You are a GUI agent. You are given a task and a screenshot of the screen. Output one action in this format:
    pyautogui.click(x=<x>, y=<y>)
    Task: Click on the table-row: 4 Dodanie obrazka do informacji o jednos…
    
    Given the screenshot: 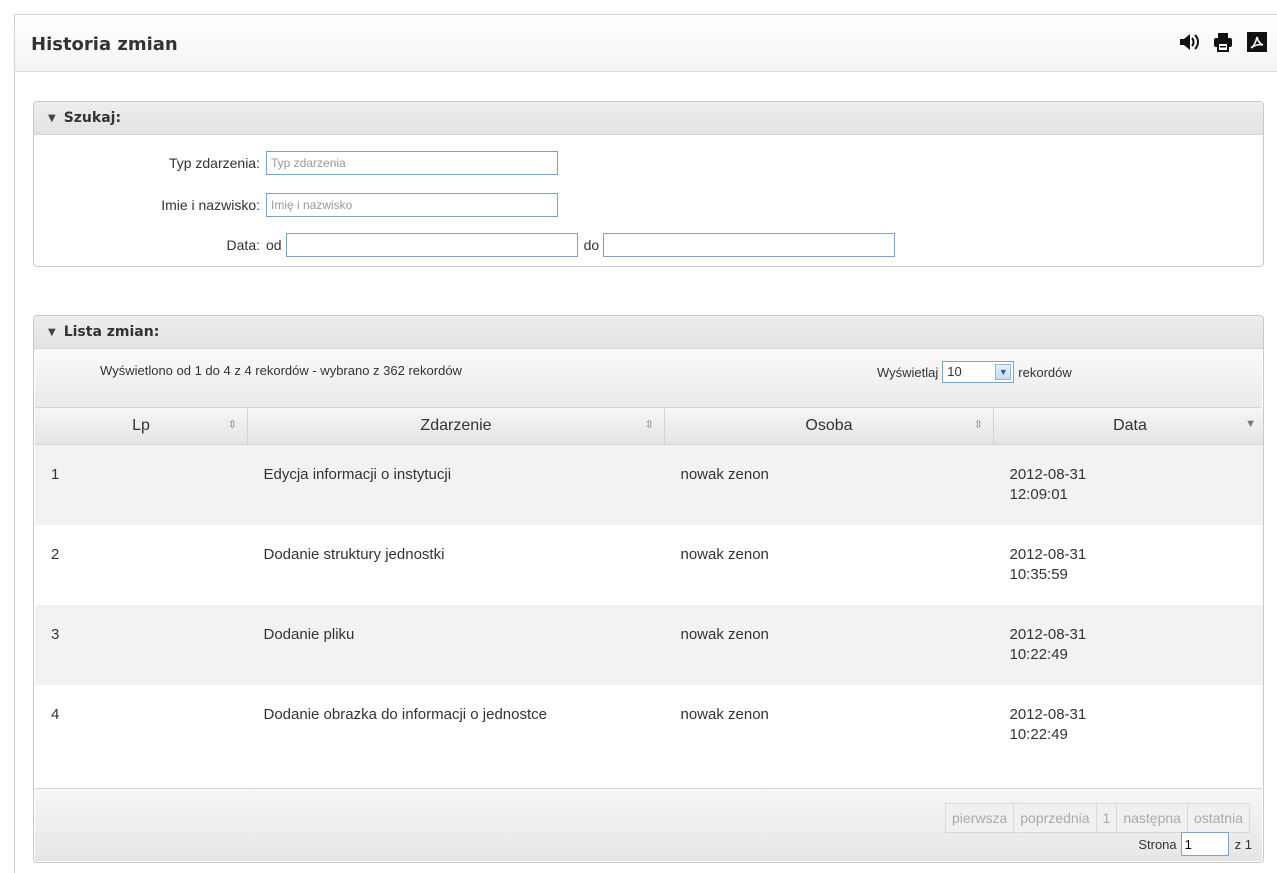 What is the action you would take?
    pyautogui.click(x=649, y=725)
    